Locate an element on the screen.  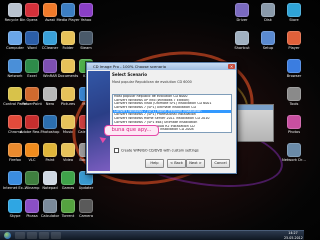
picasa-icon is located at coordinates (32, 206).